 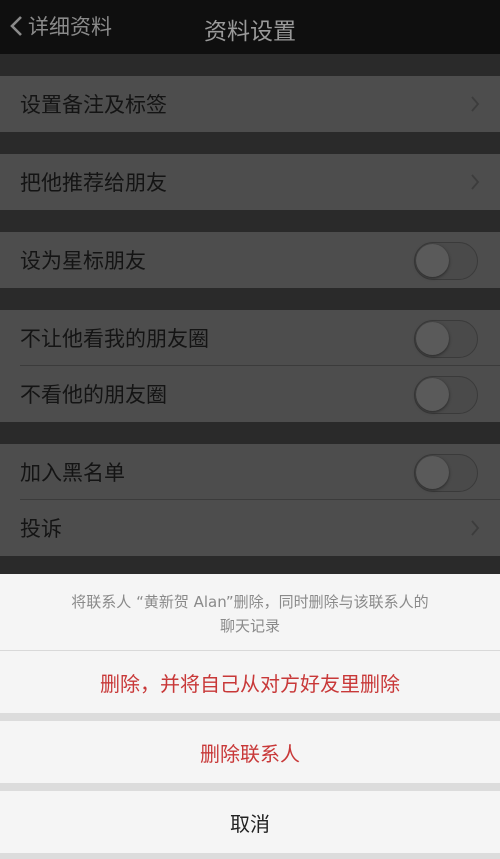 I want to click on blacklist-toggle, so click(x=446, y=473).